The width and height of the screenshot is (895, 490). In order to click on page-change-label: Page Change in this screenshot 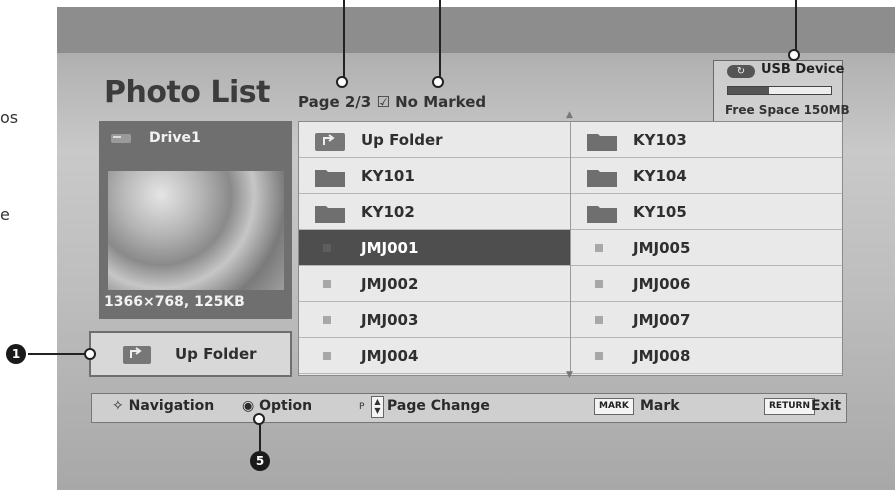, I will do `click(438, 406)`.